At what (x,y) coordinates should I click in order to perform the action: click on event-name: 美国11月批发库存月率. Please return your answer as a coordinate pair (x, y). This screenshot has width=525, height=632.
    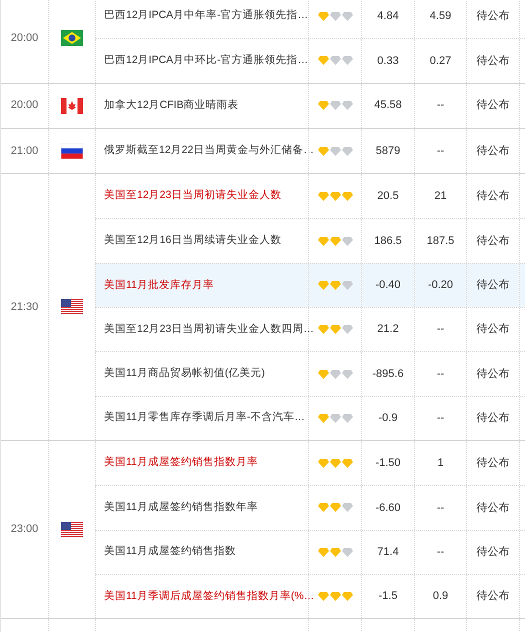
    Looking at the image, I should click on (159, 286).